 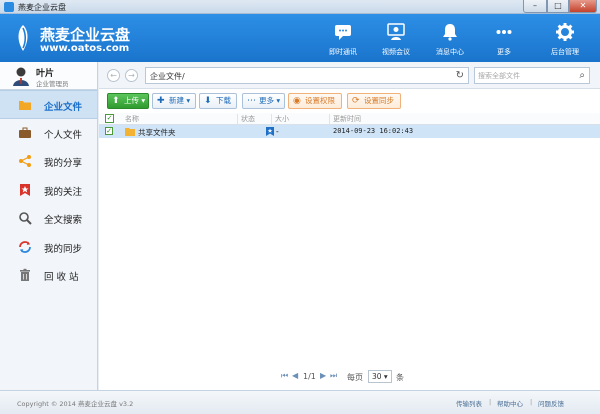 I want to click on admin-console-button: 后台管理, so click(x=565, y=39).